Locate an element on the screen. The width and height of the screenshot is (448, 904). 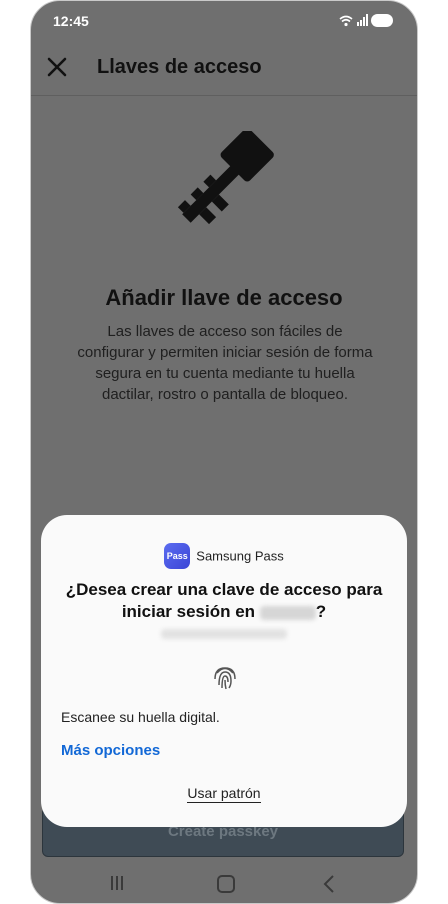
page-title: Llaves de acceso is located at coordinates (179, 67).